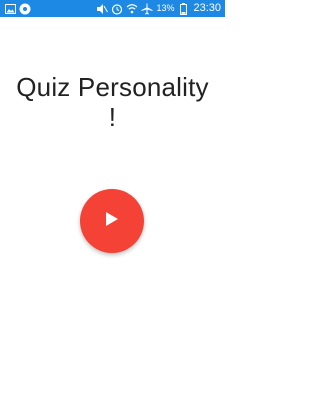 The height and width of the screenshot is (400, 320). What do you see at coordinates (147, 9) in the screenshot?
I see `airplane-icon` at bounding box center [147, 9].